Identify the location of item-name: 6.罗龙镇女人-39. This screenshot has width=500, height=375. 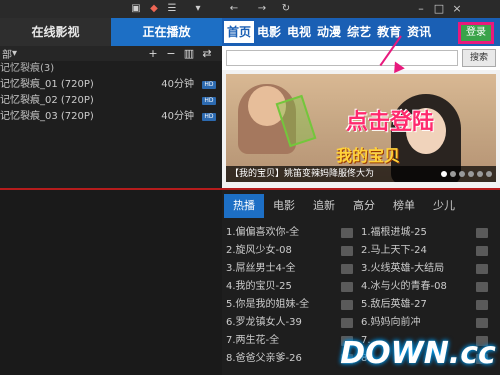
(264, 322).